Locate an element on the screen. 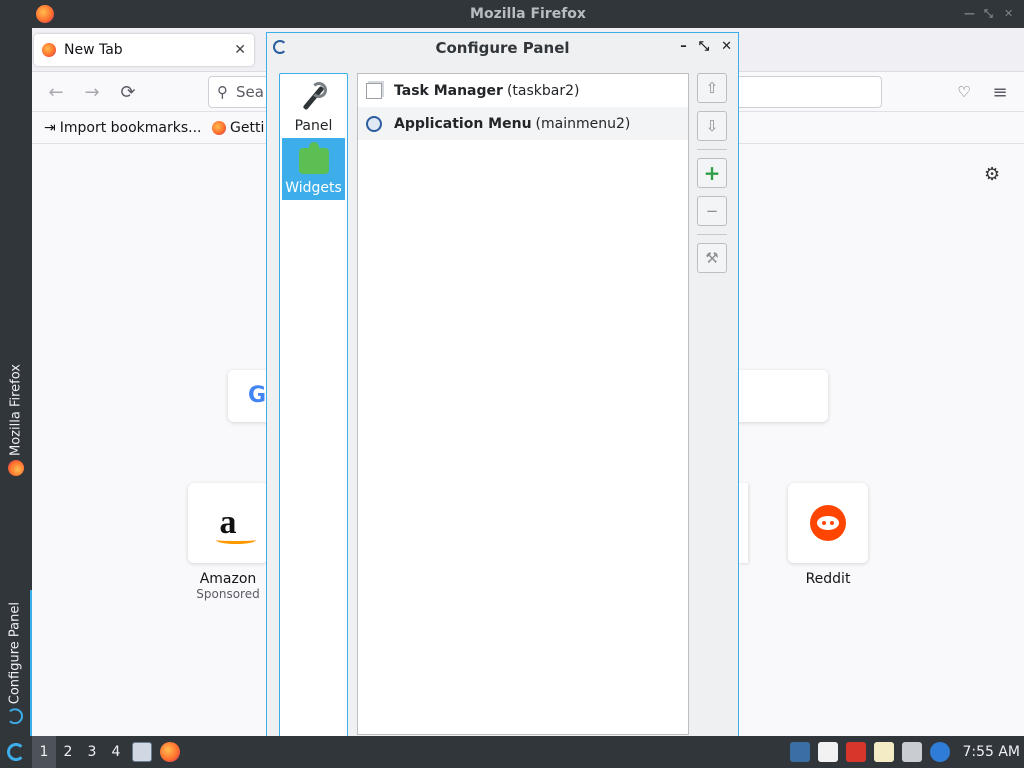 This screenshot has height=768, width=1024. list-item-task-manager: Task Manager (taskbar2) is located at coordinates (523, 90).